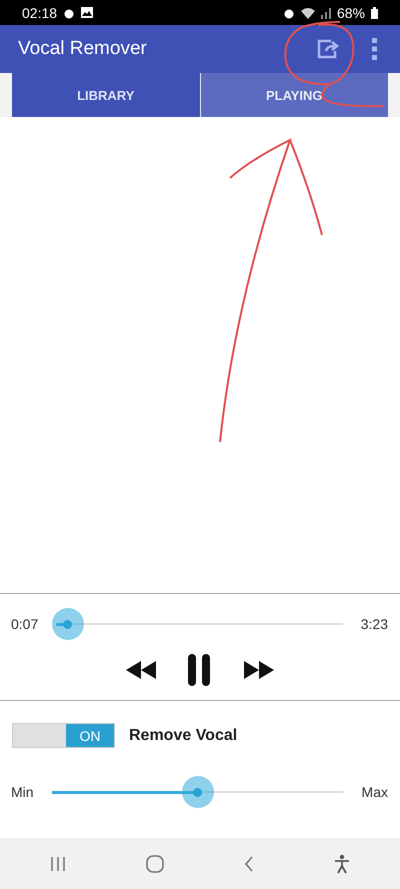 The height and width of the screenshot is (889, 400). I want to click on recent-apps-icon, so click(58, 864).